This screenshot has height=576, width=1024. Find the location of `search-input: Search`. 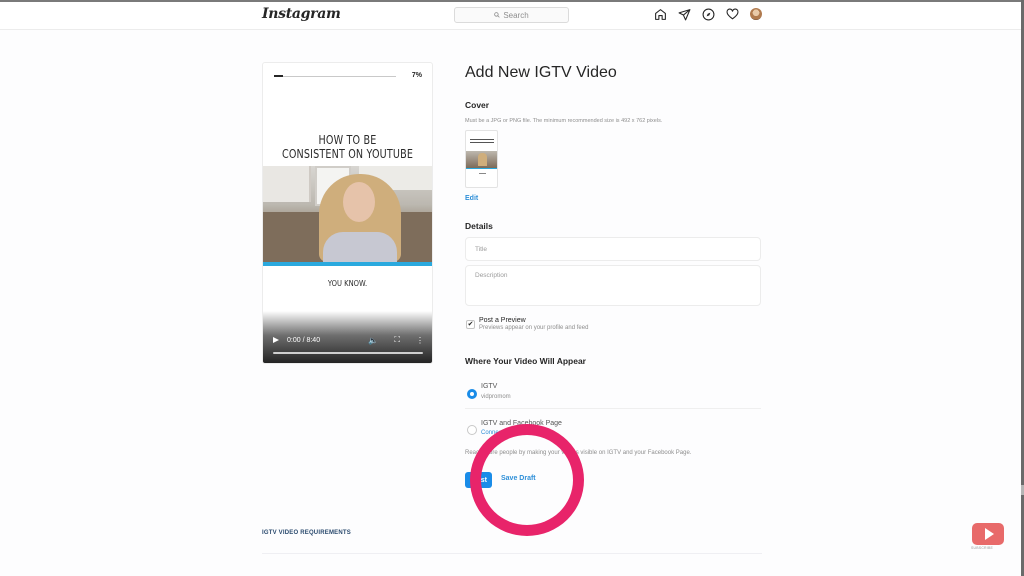

search-input: Search is located at coordinates (511, 15).